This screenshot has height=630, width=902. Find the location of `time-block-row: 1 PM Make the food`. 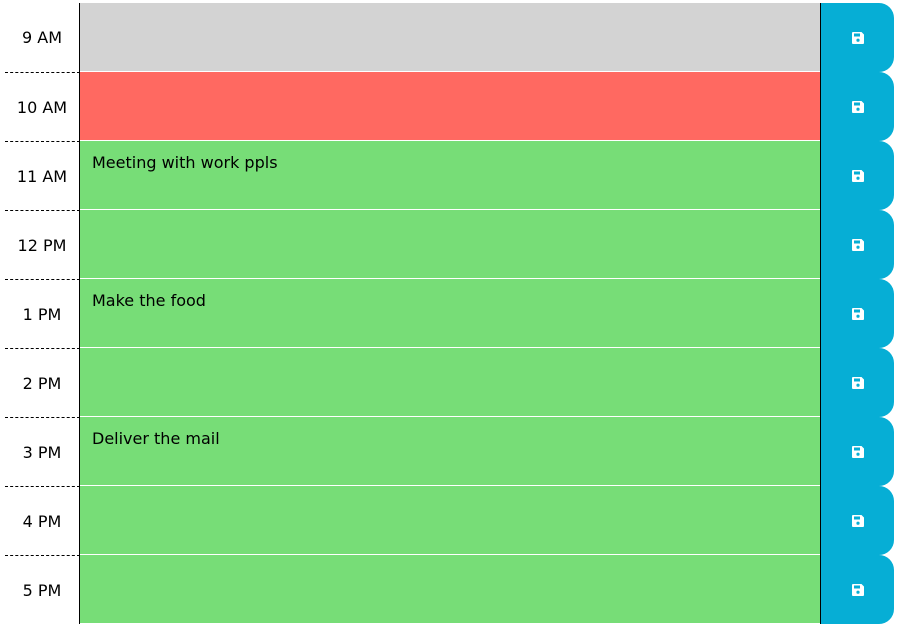

time-block-row: 1 PM Make the food is located at coordinates (449, 313).